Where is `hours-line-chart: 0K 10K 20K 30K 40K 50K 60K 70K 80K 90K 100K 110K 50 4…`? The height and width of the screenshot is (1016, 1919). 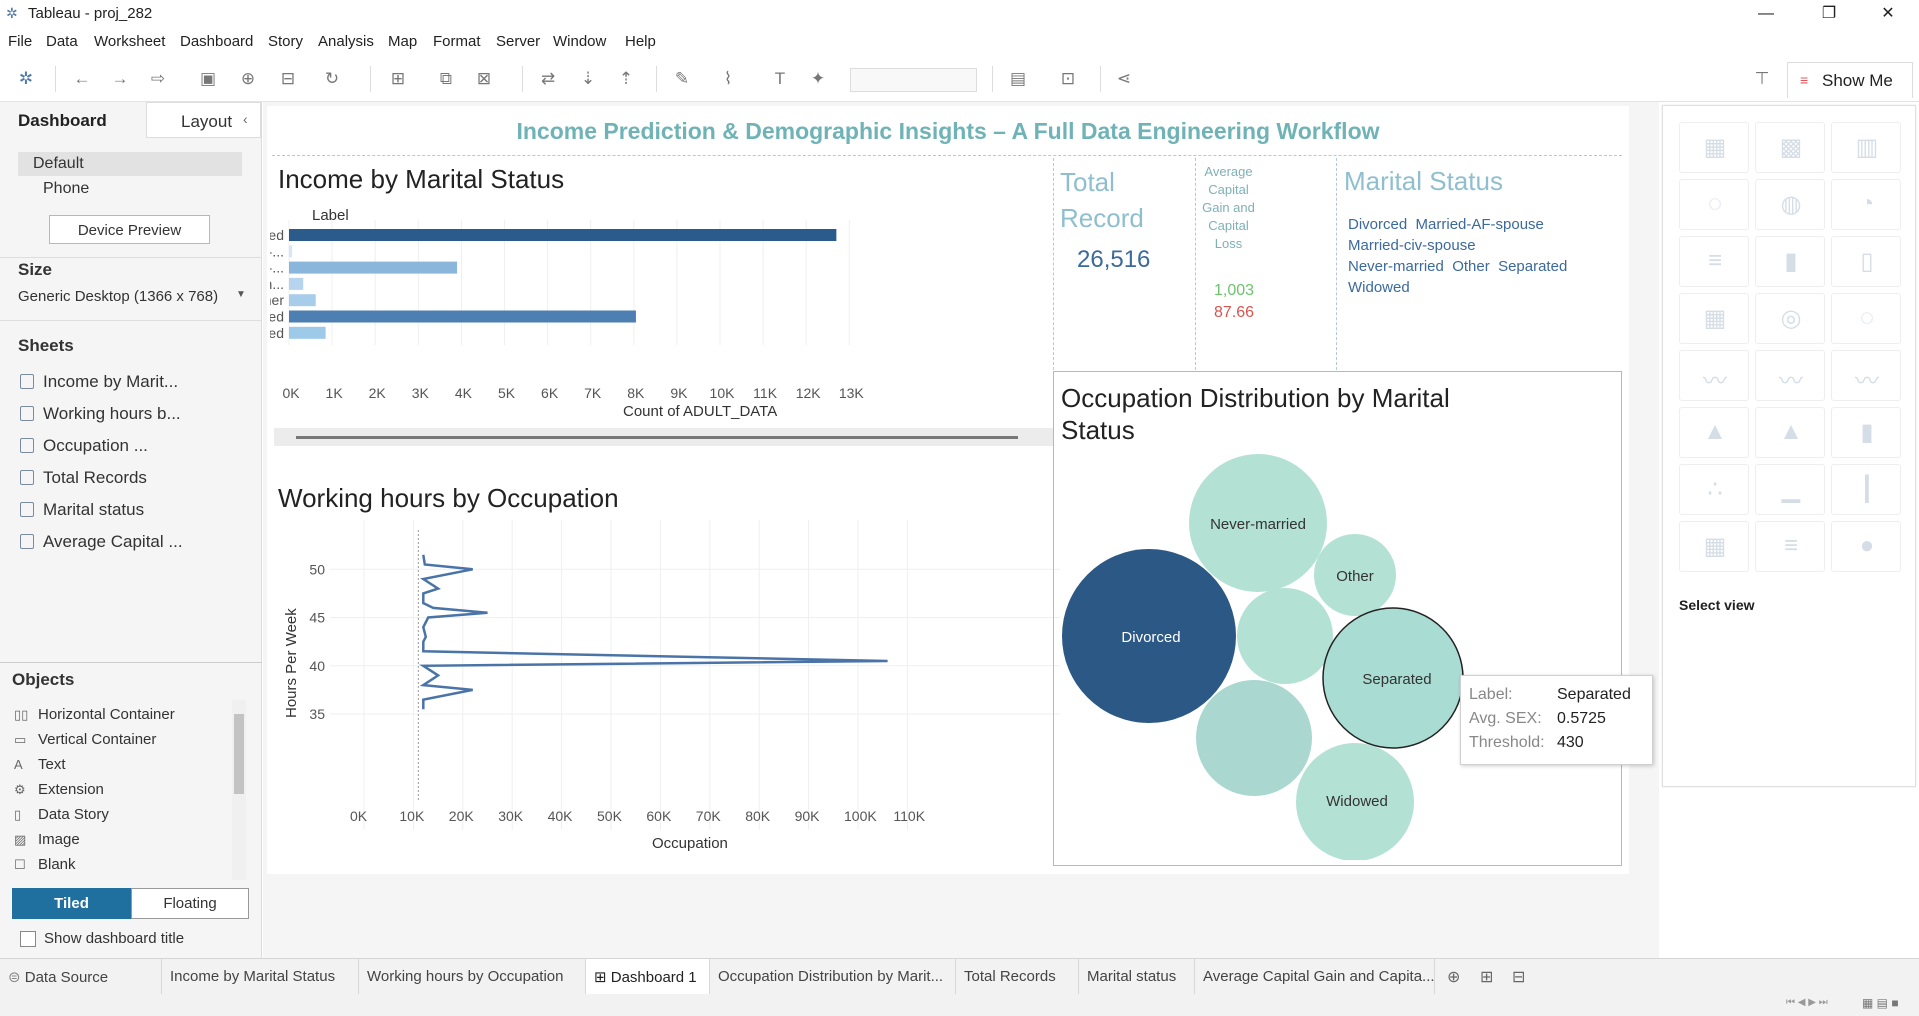
hours-line-chart: 0K 10K 20K 30K 40K 50K 60K 70K 80K 90K 100K 110K 50 4… is located at coordinates (665, 690).